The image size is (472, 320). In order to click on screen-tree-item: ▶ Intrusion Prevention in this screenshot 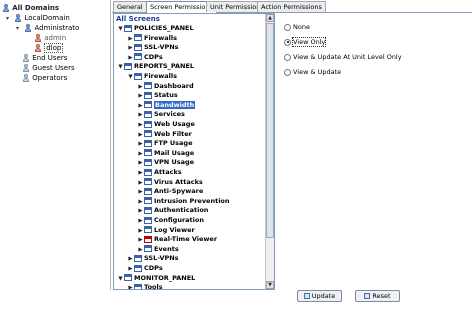, I will do `click(183, 201)`.